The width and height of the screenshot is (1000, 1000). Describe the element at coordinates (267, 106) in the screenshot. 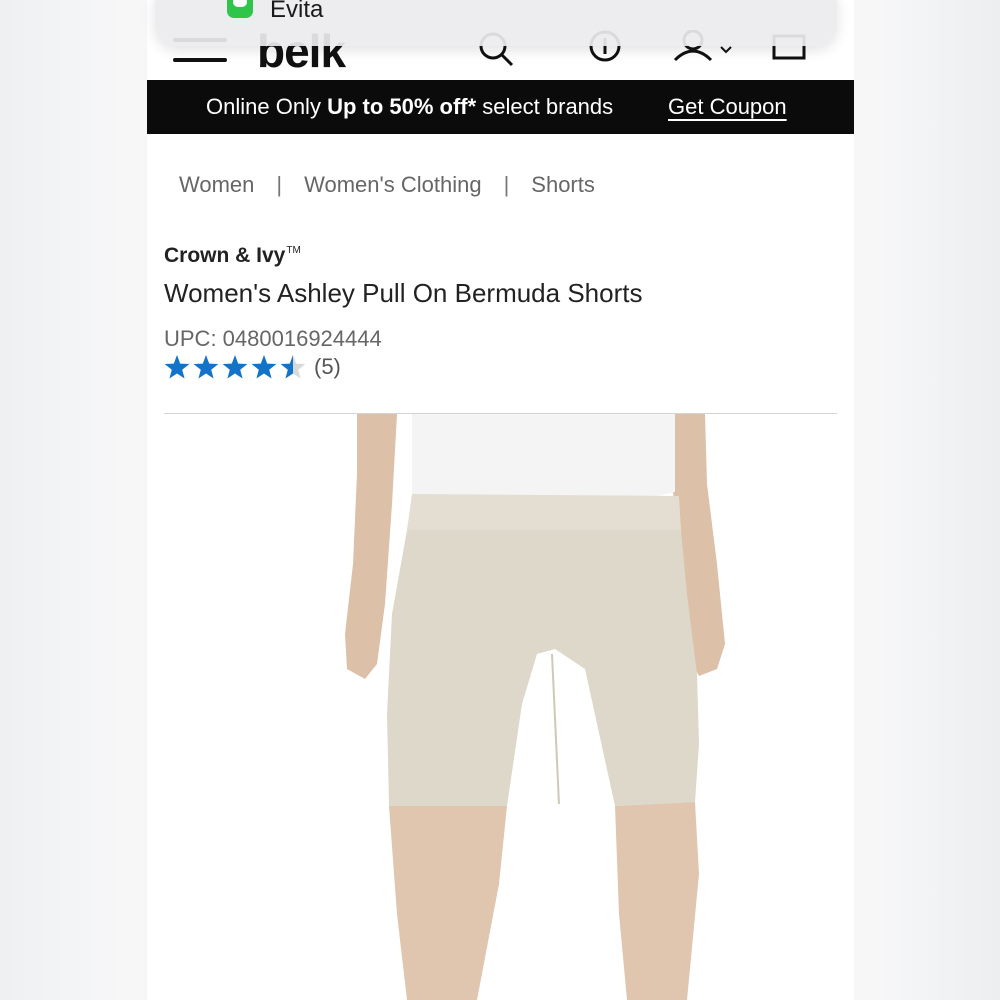

I see `promo-prefix: Online Only` at that location.